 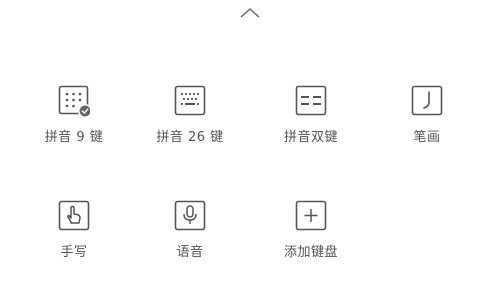 I want to click on stroke-icon, so click(x=427, y=101).